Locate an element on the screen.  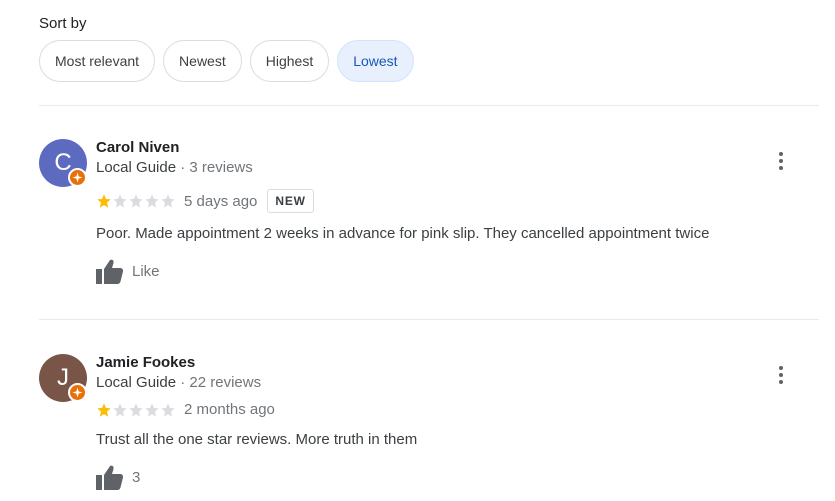
reviewer-name: Jamie Fookes is located at coordinates (145, 362).